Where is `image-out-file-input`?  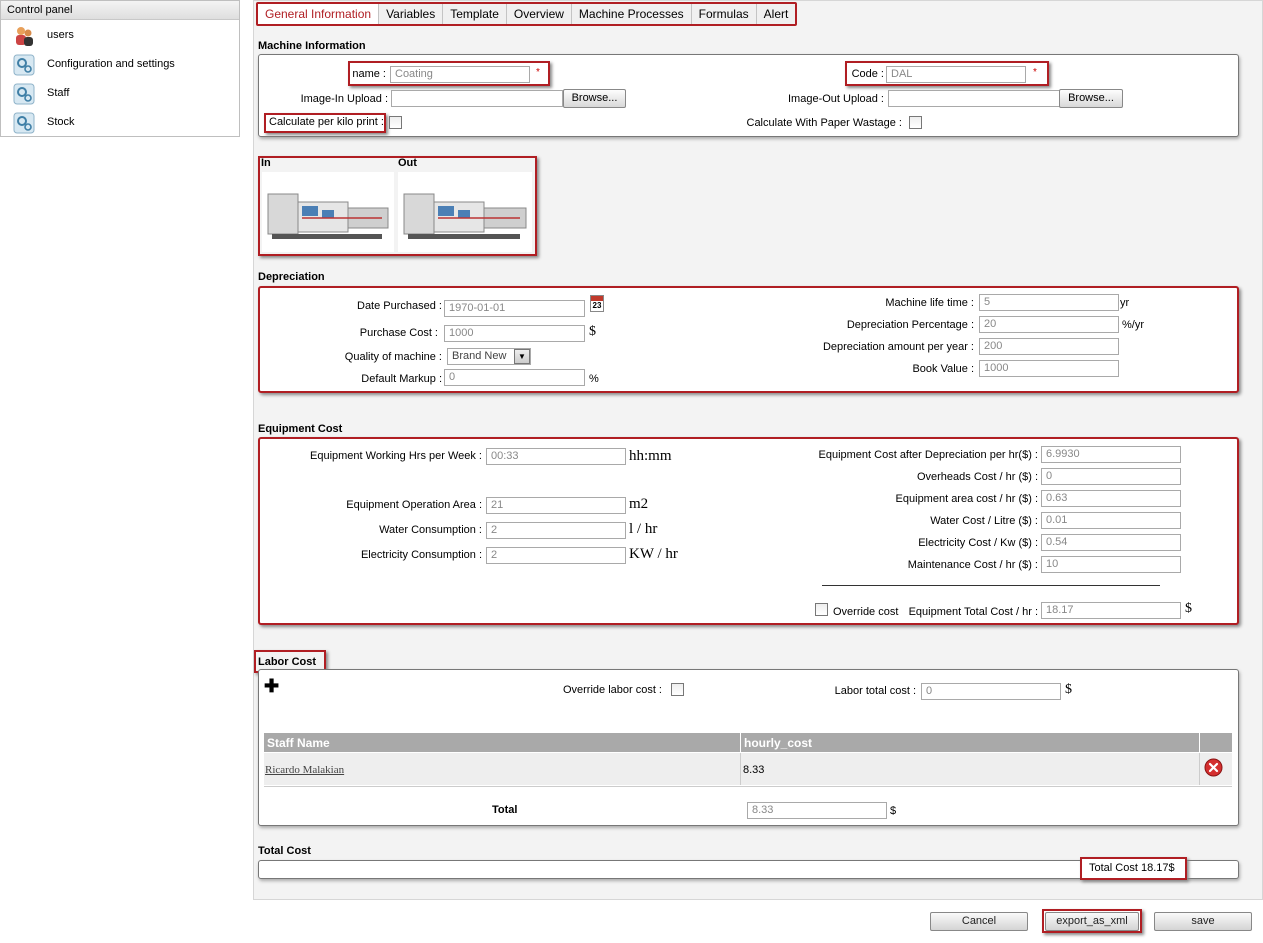 image-out-file-input is located at coordinates (974, 98).